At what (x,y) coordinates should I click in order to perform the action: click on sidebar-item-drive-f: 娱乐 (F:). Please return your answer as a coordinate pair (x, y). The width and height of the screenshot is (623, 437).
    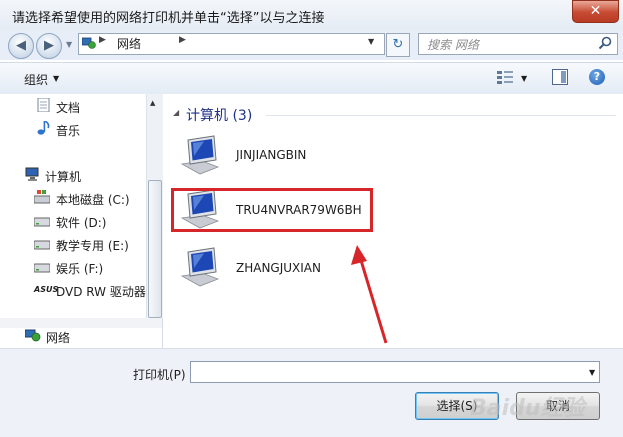
    Looking at the image, I should click on (79, 268).